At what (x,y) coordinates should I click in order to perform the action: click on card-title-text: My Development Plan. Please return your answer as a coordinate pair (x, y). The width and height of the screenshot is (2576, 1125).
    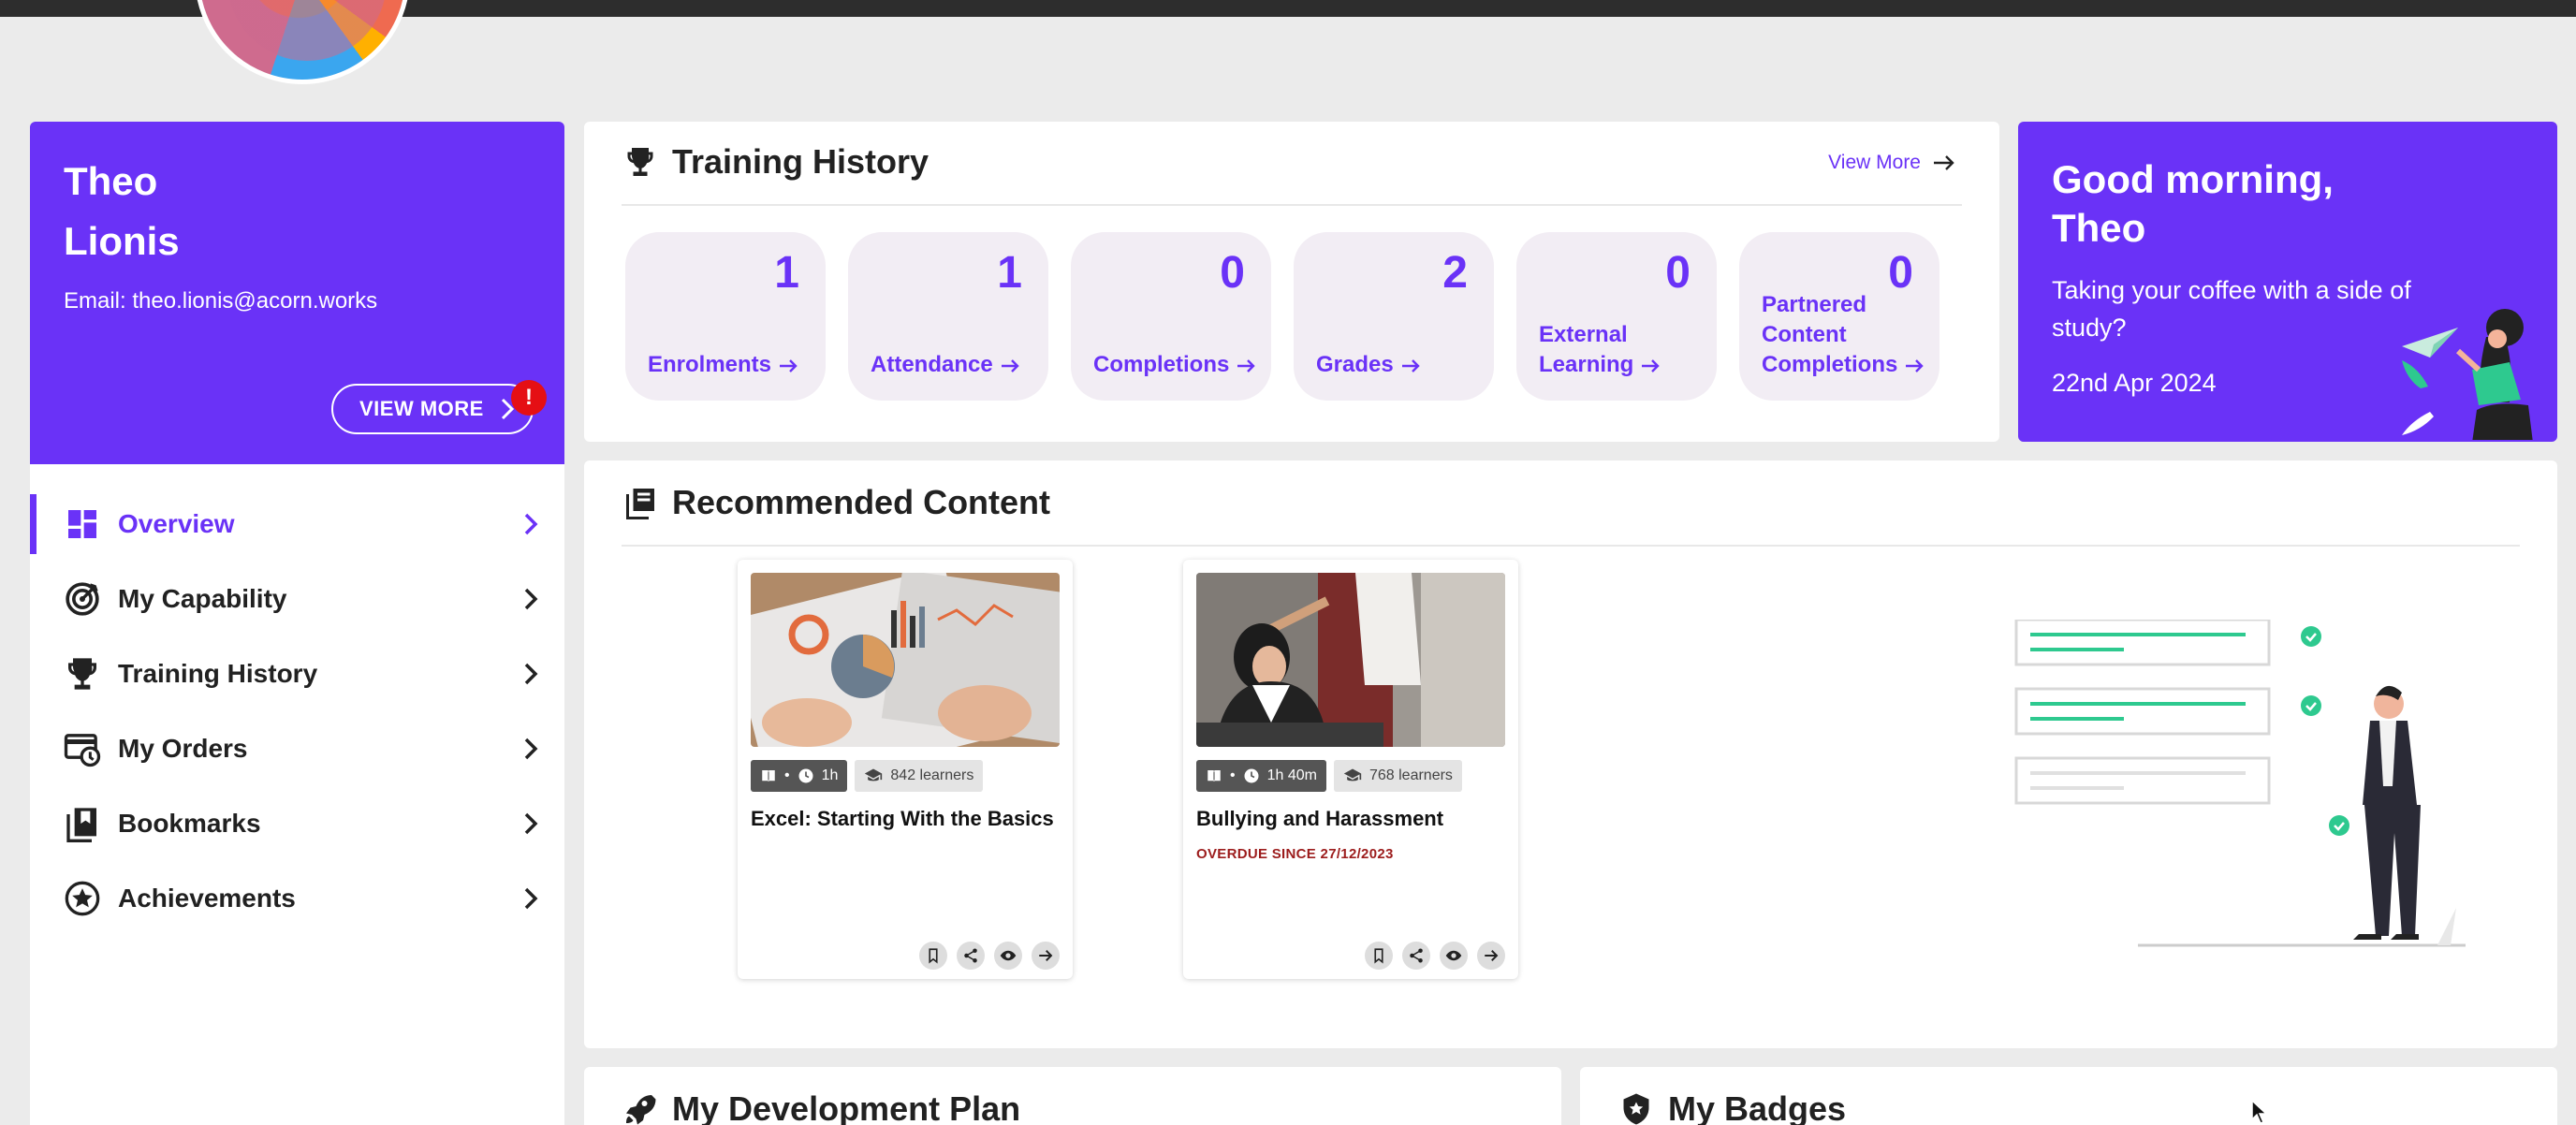
    Looking at the image, I should click on (846, 1107).